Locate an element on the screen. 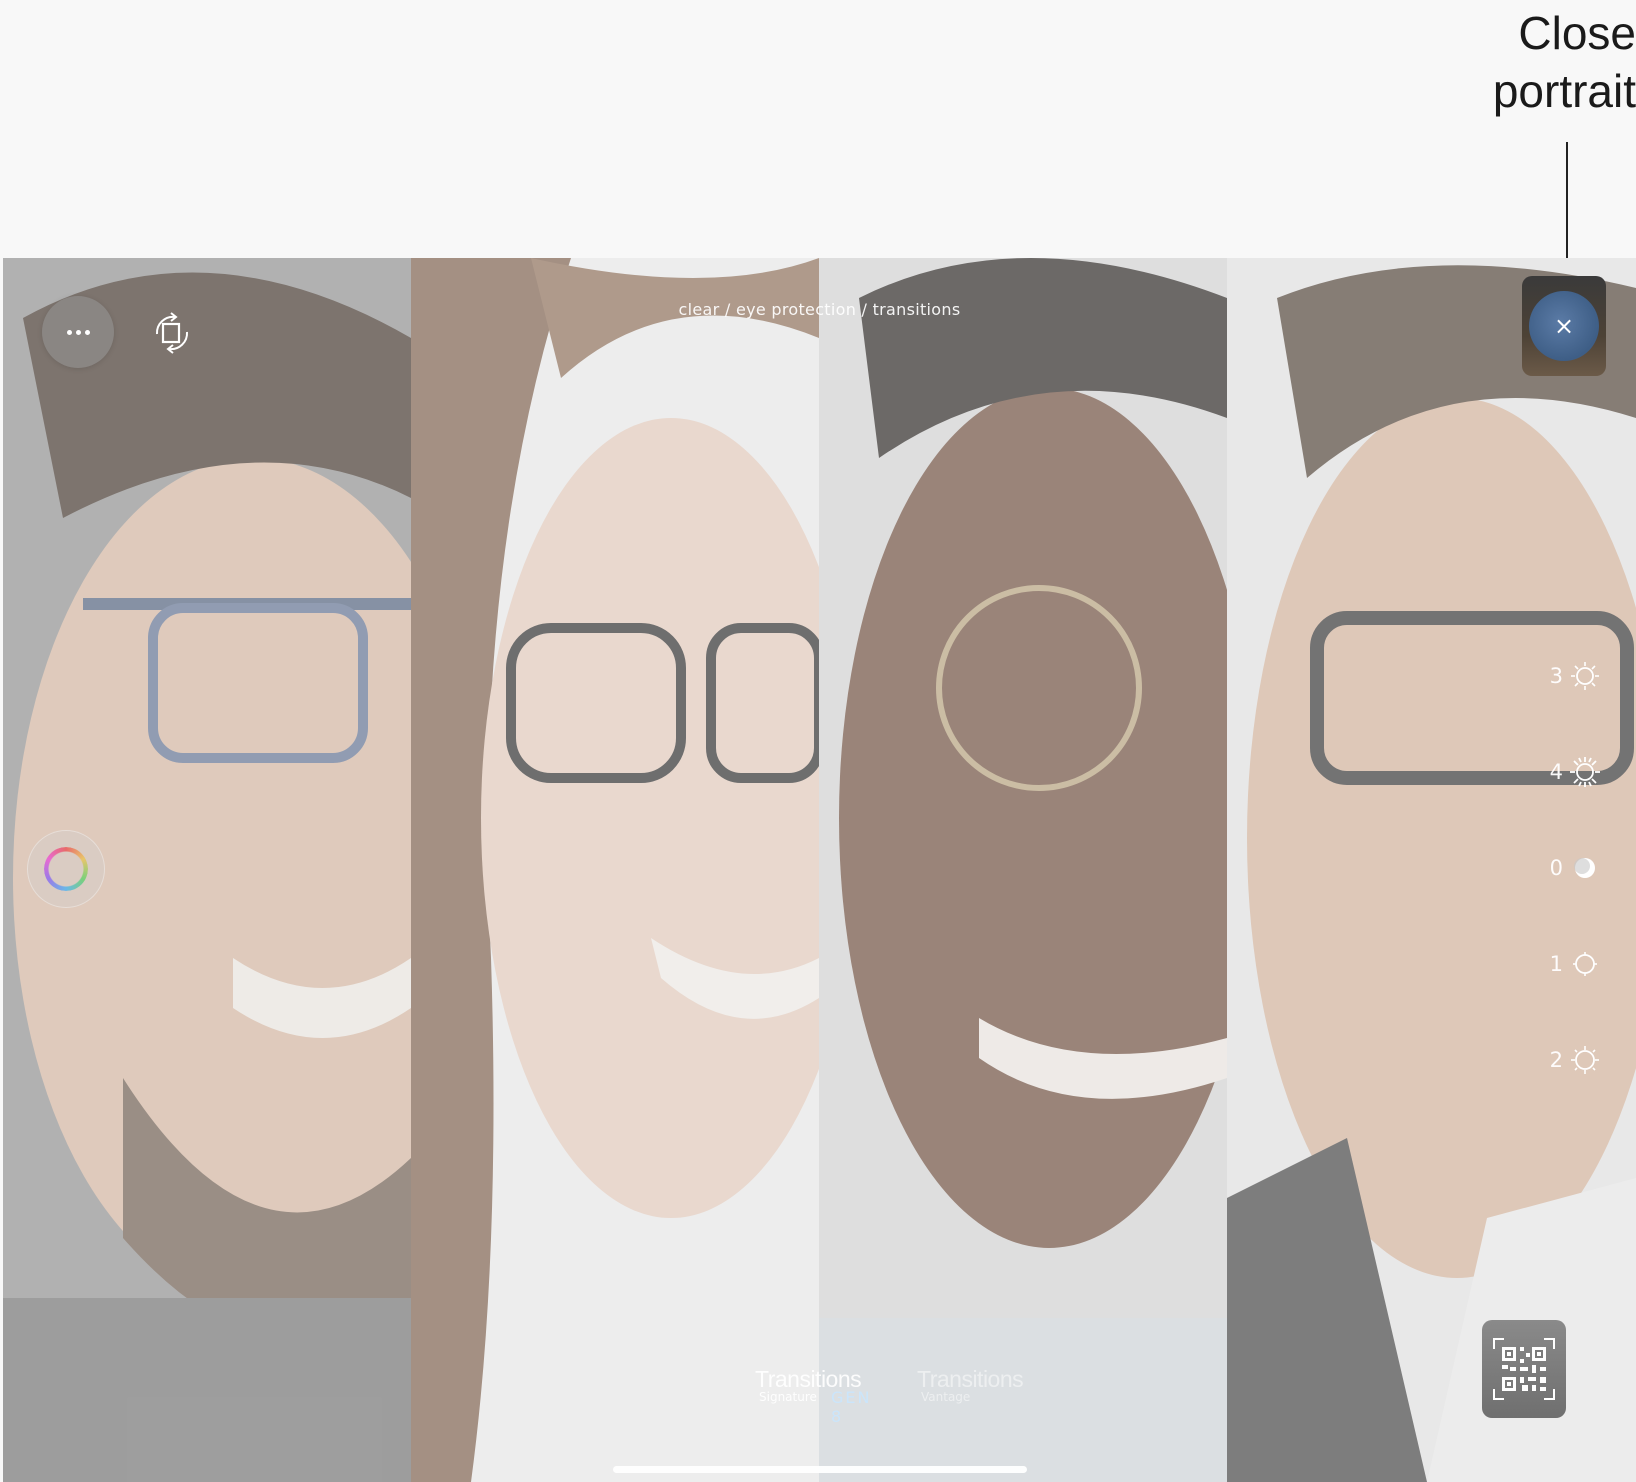 Image resolution: width=1636 pixels, height=1482 pixels. light-level-value: 1 is located at coordinates (1556, 964).